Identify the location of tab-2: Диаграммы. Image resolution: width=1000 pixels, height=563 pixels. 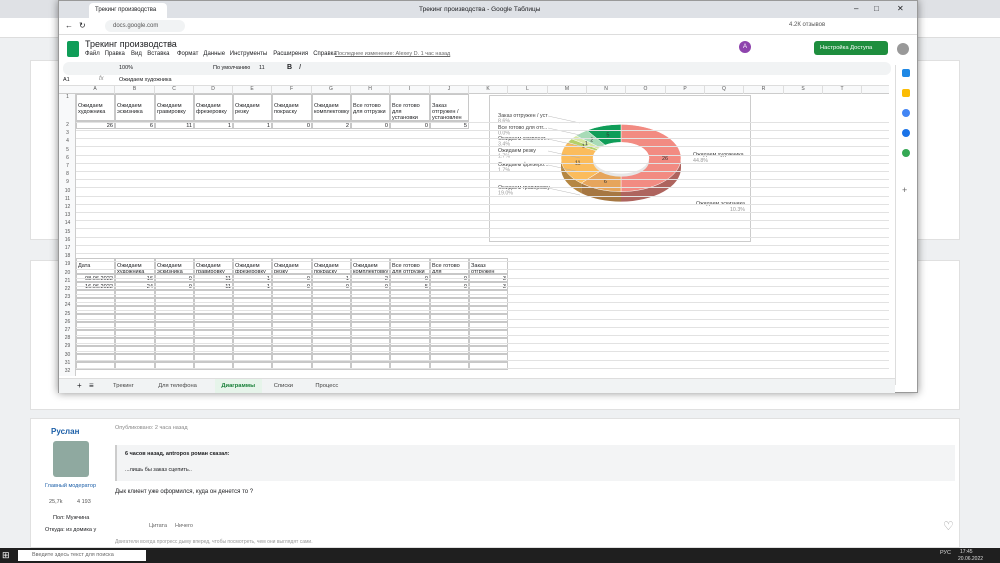
(238, 386).